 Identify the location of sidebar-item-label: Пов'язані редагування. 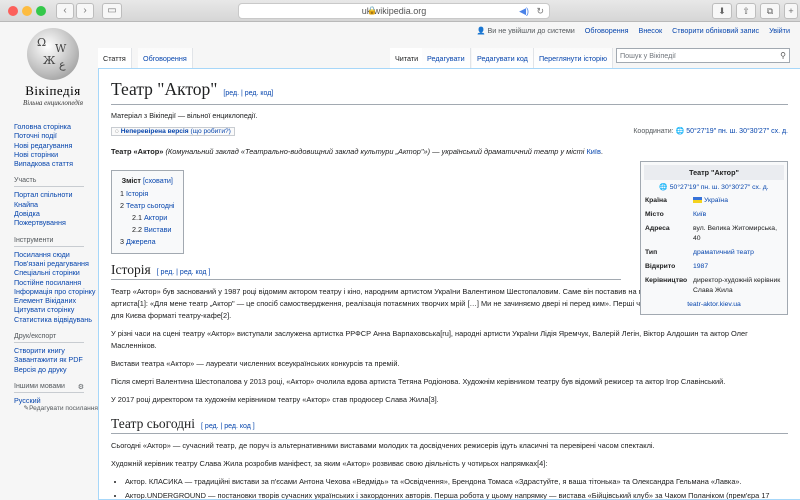
(51, 263).